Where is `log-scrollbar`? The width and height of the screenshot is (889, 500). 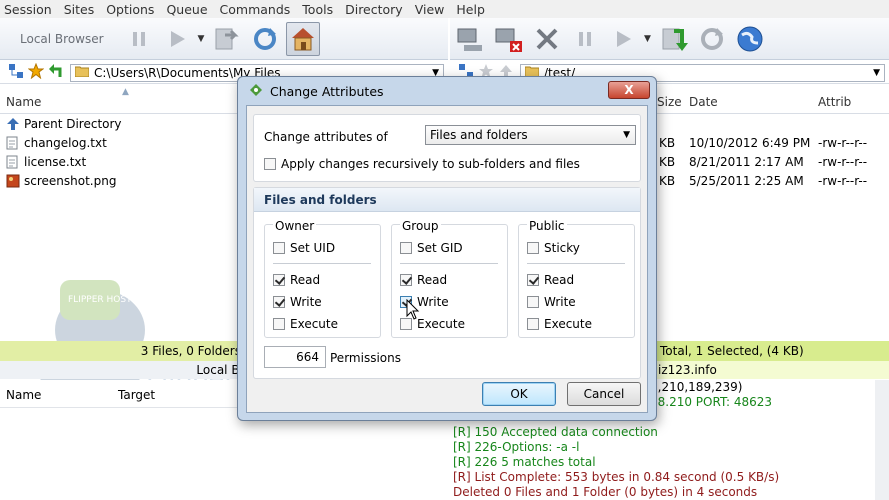
log-scrollbar is located at coordinates (882, 440).